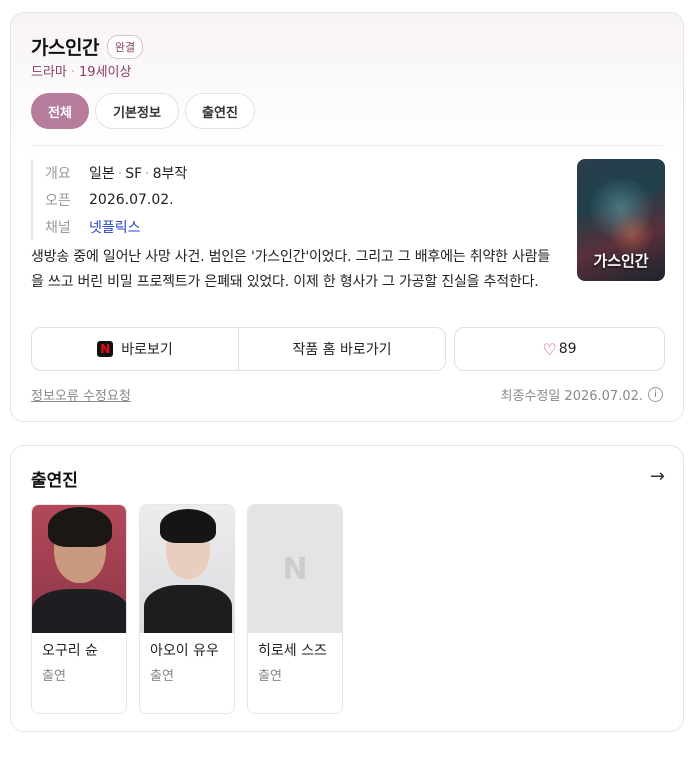  Describe the element at coordinates (102, 173) in the screenshot. I see `country-value: 일본` at that location.